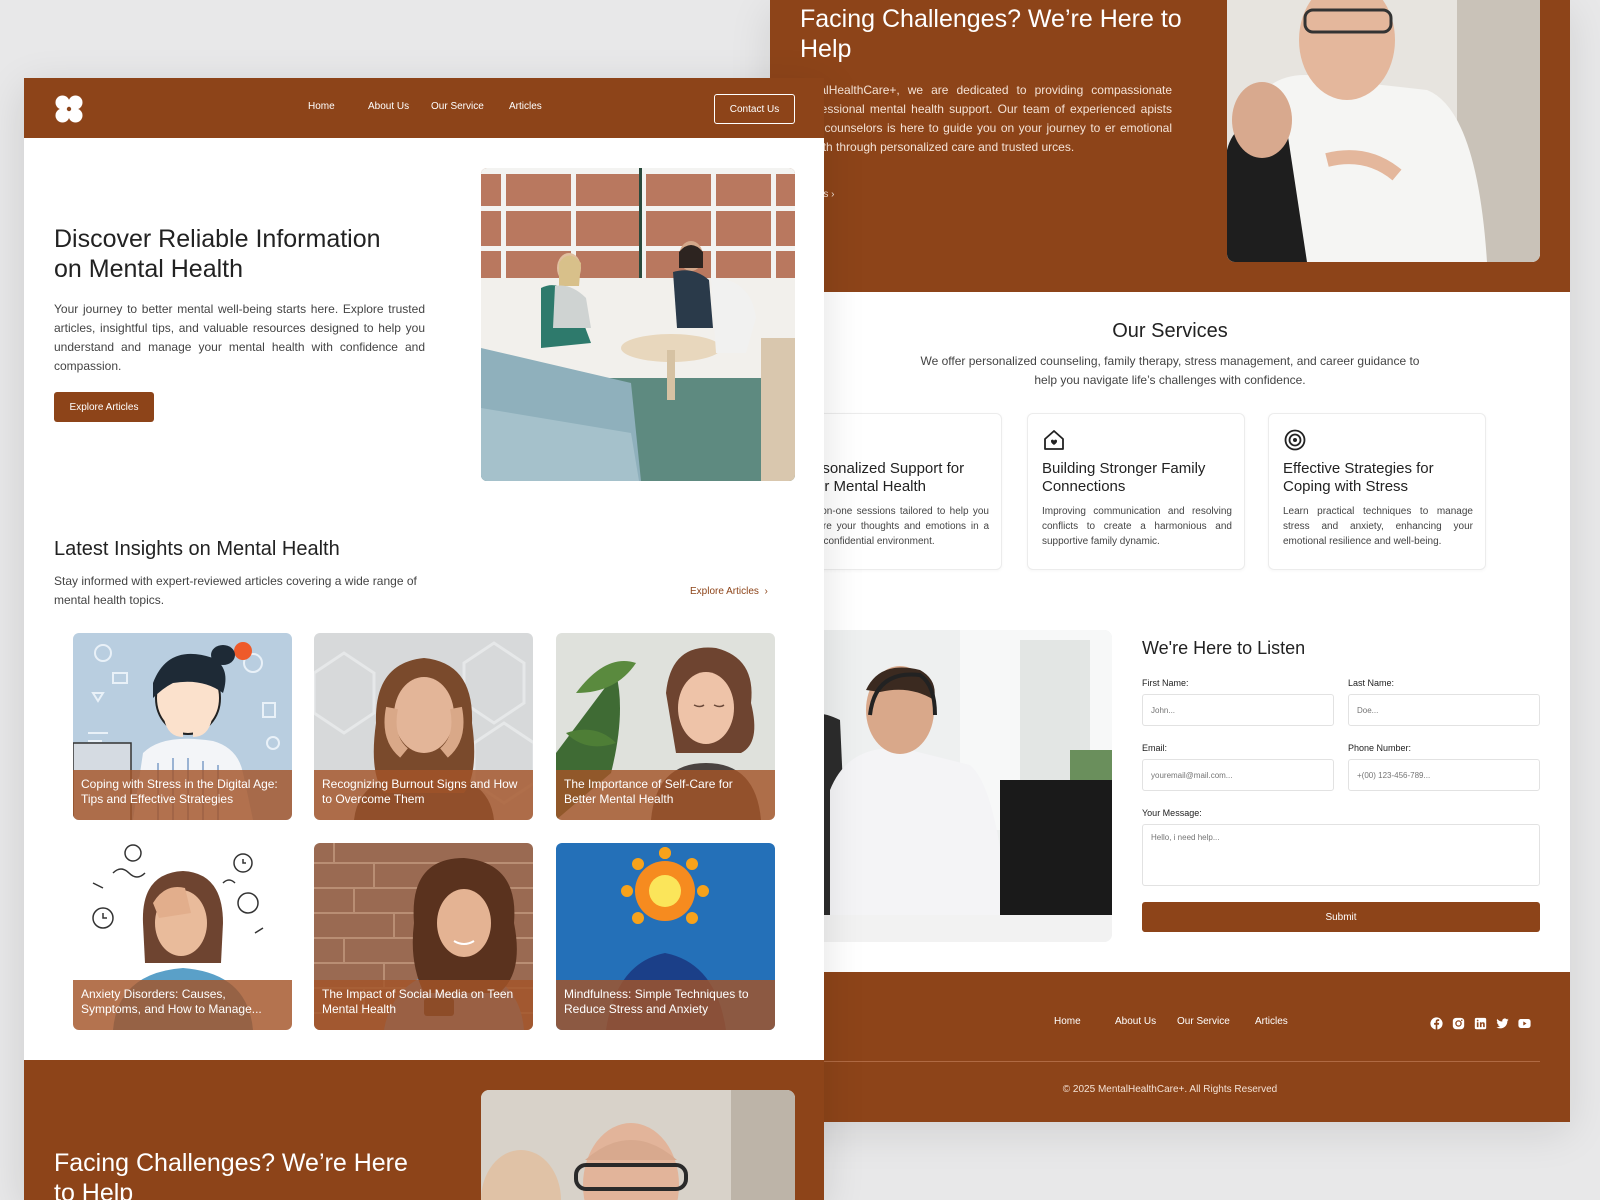  I want to click on explore-articles-button: Explore Articles, so click(104, 407).